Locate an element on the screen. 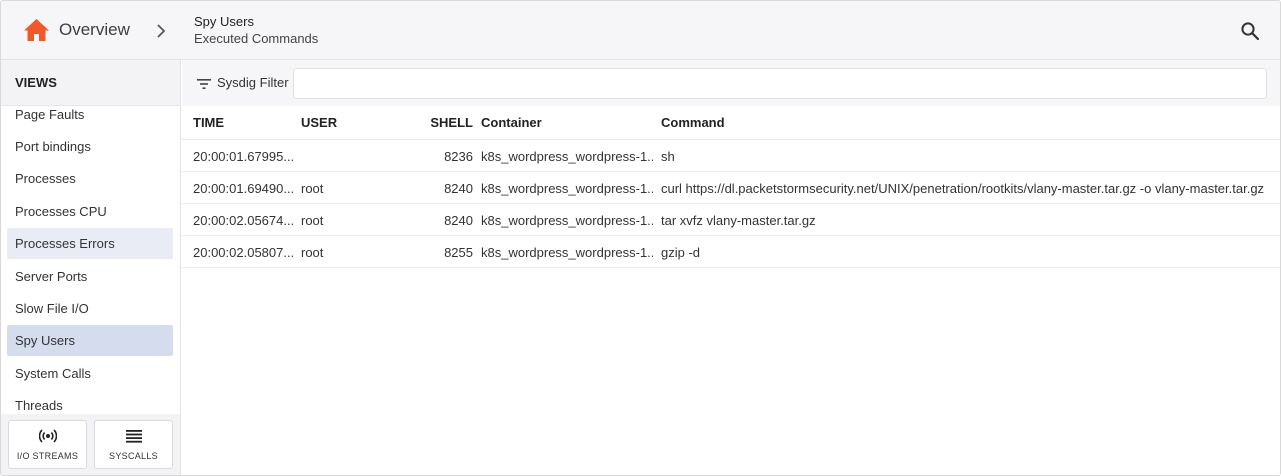 Image resolution: width=1281 pixels, height=476 pixels. view-item-system-calls: System Calls is located at coordinates (90, 373).